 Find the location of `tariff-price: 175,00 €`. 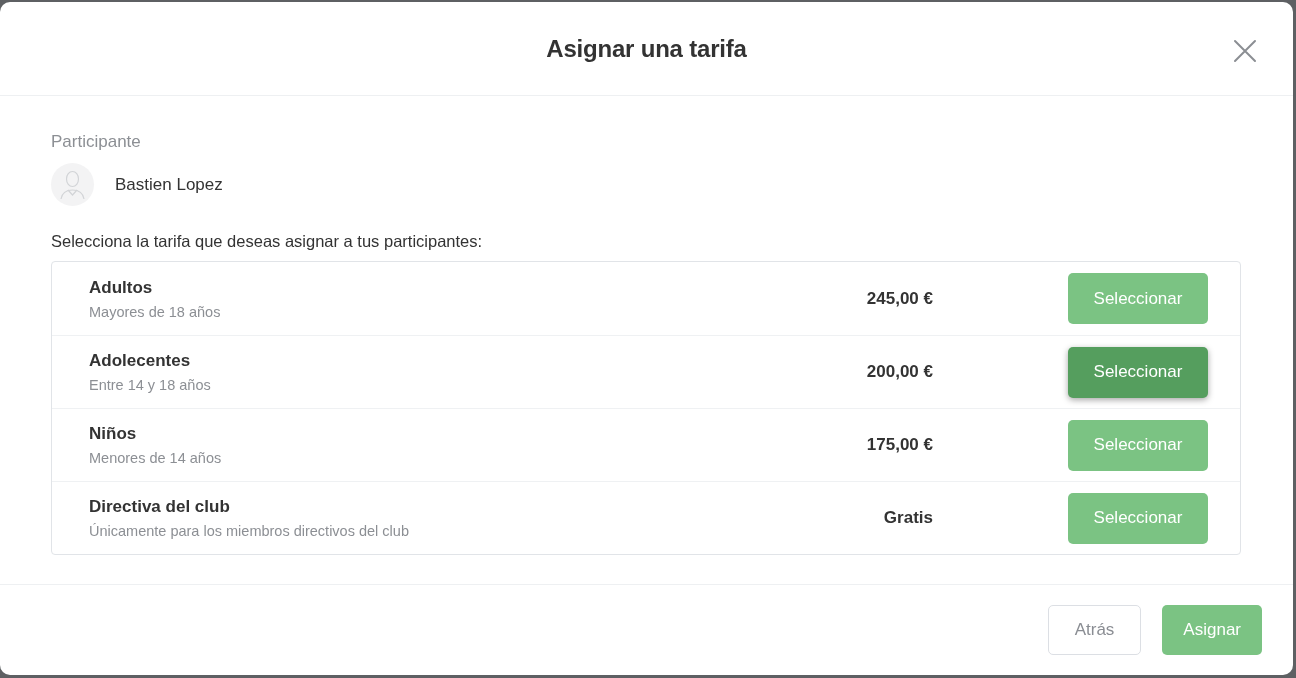

tariff-price: 175,00 € is located at coordinates (899, 445).